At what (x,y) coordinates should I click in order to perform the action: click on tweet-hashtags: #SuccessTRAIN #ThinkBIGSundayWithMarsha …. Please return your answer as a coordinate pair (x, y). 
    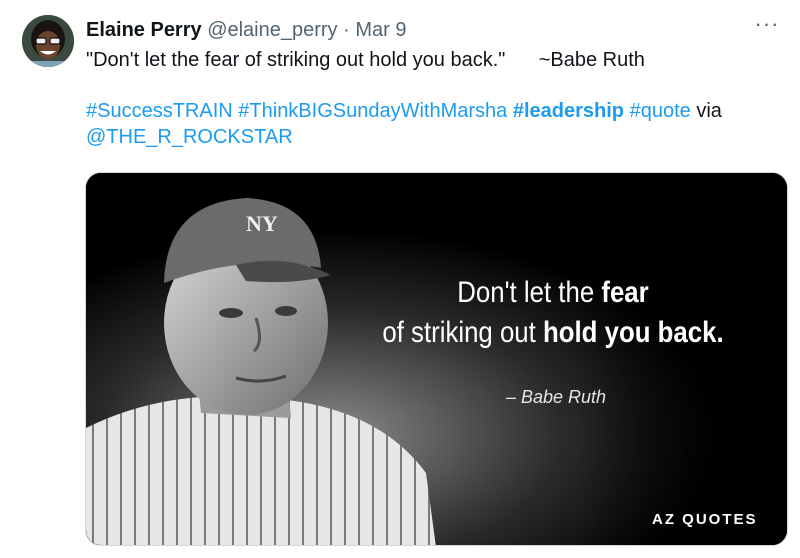
    Looking at the image, I should click on (428, 124).